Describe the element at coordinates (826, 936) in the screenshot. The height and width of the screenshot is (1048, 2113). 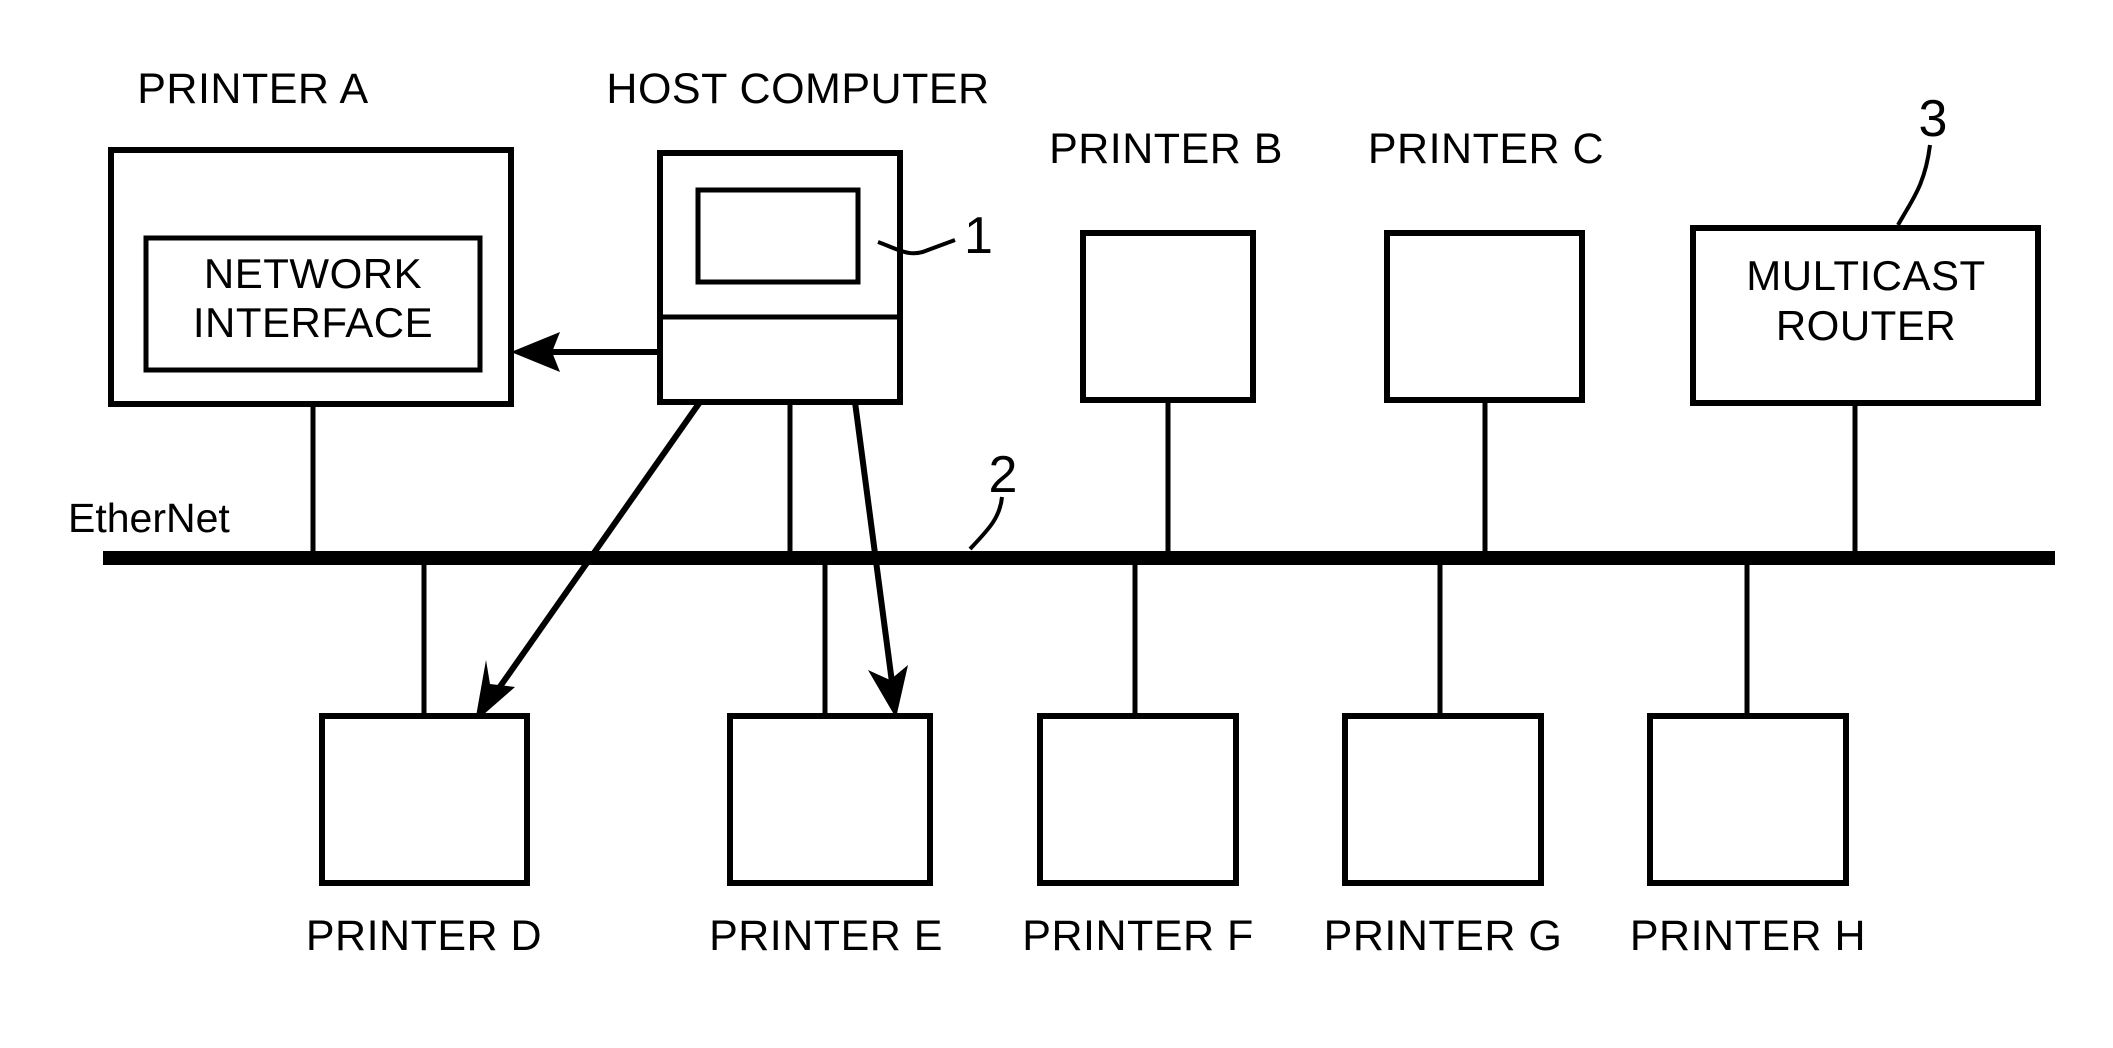
I see `printer-e-label: PRINTER E` at that location.